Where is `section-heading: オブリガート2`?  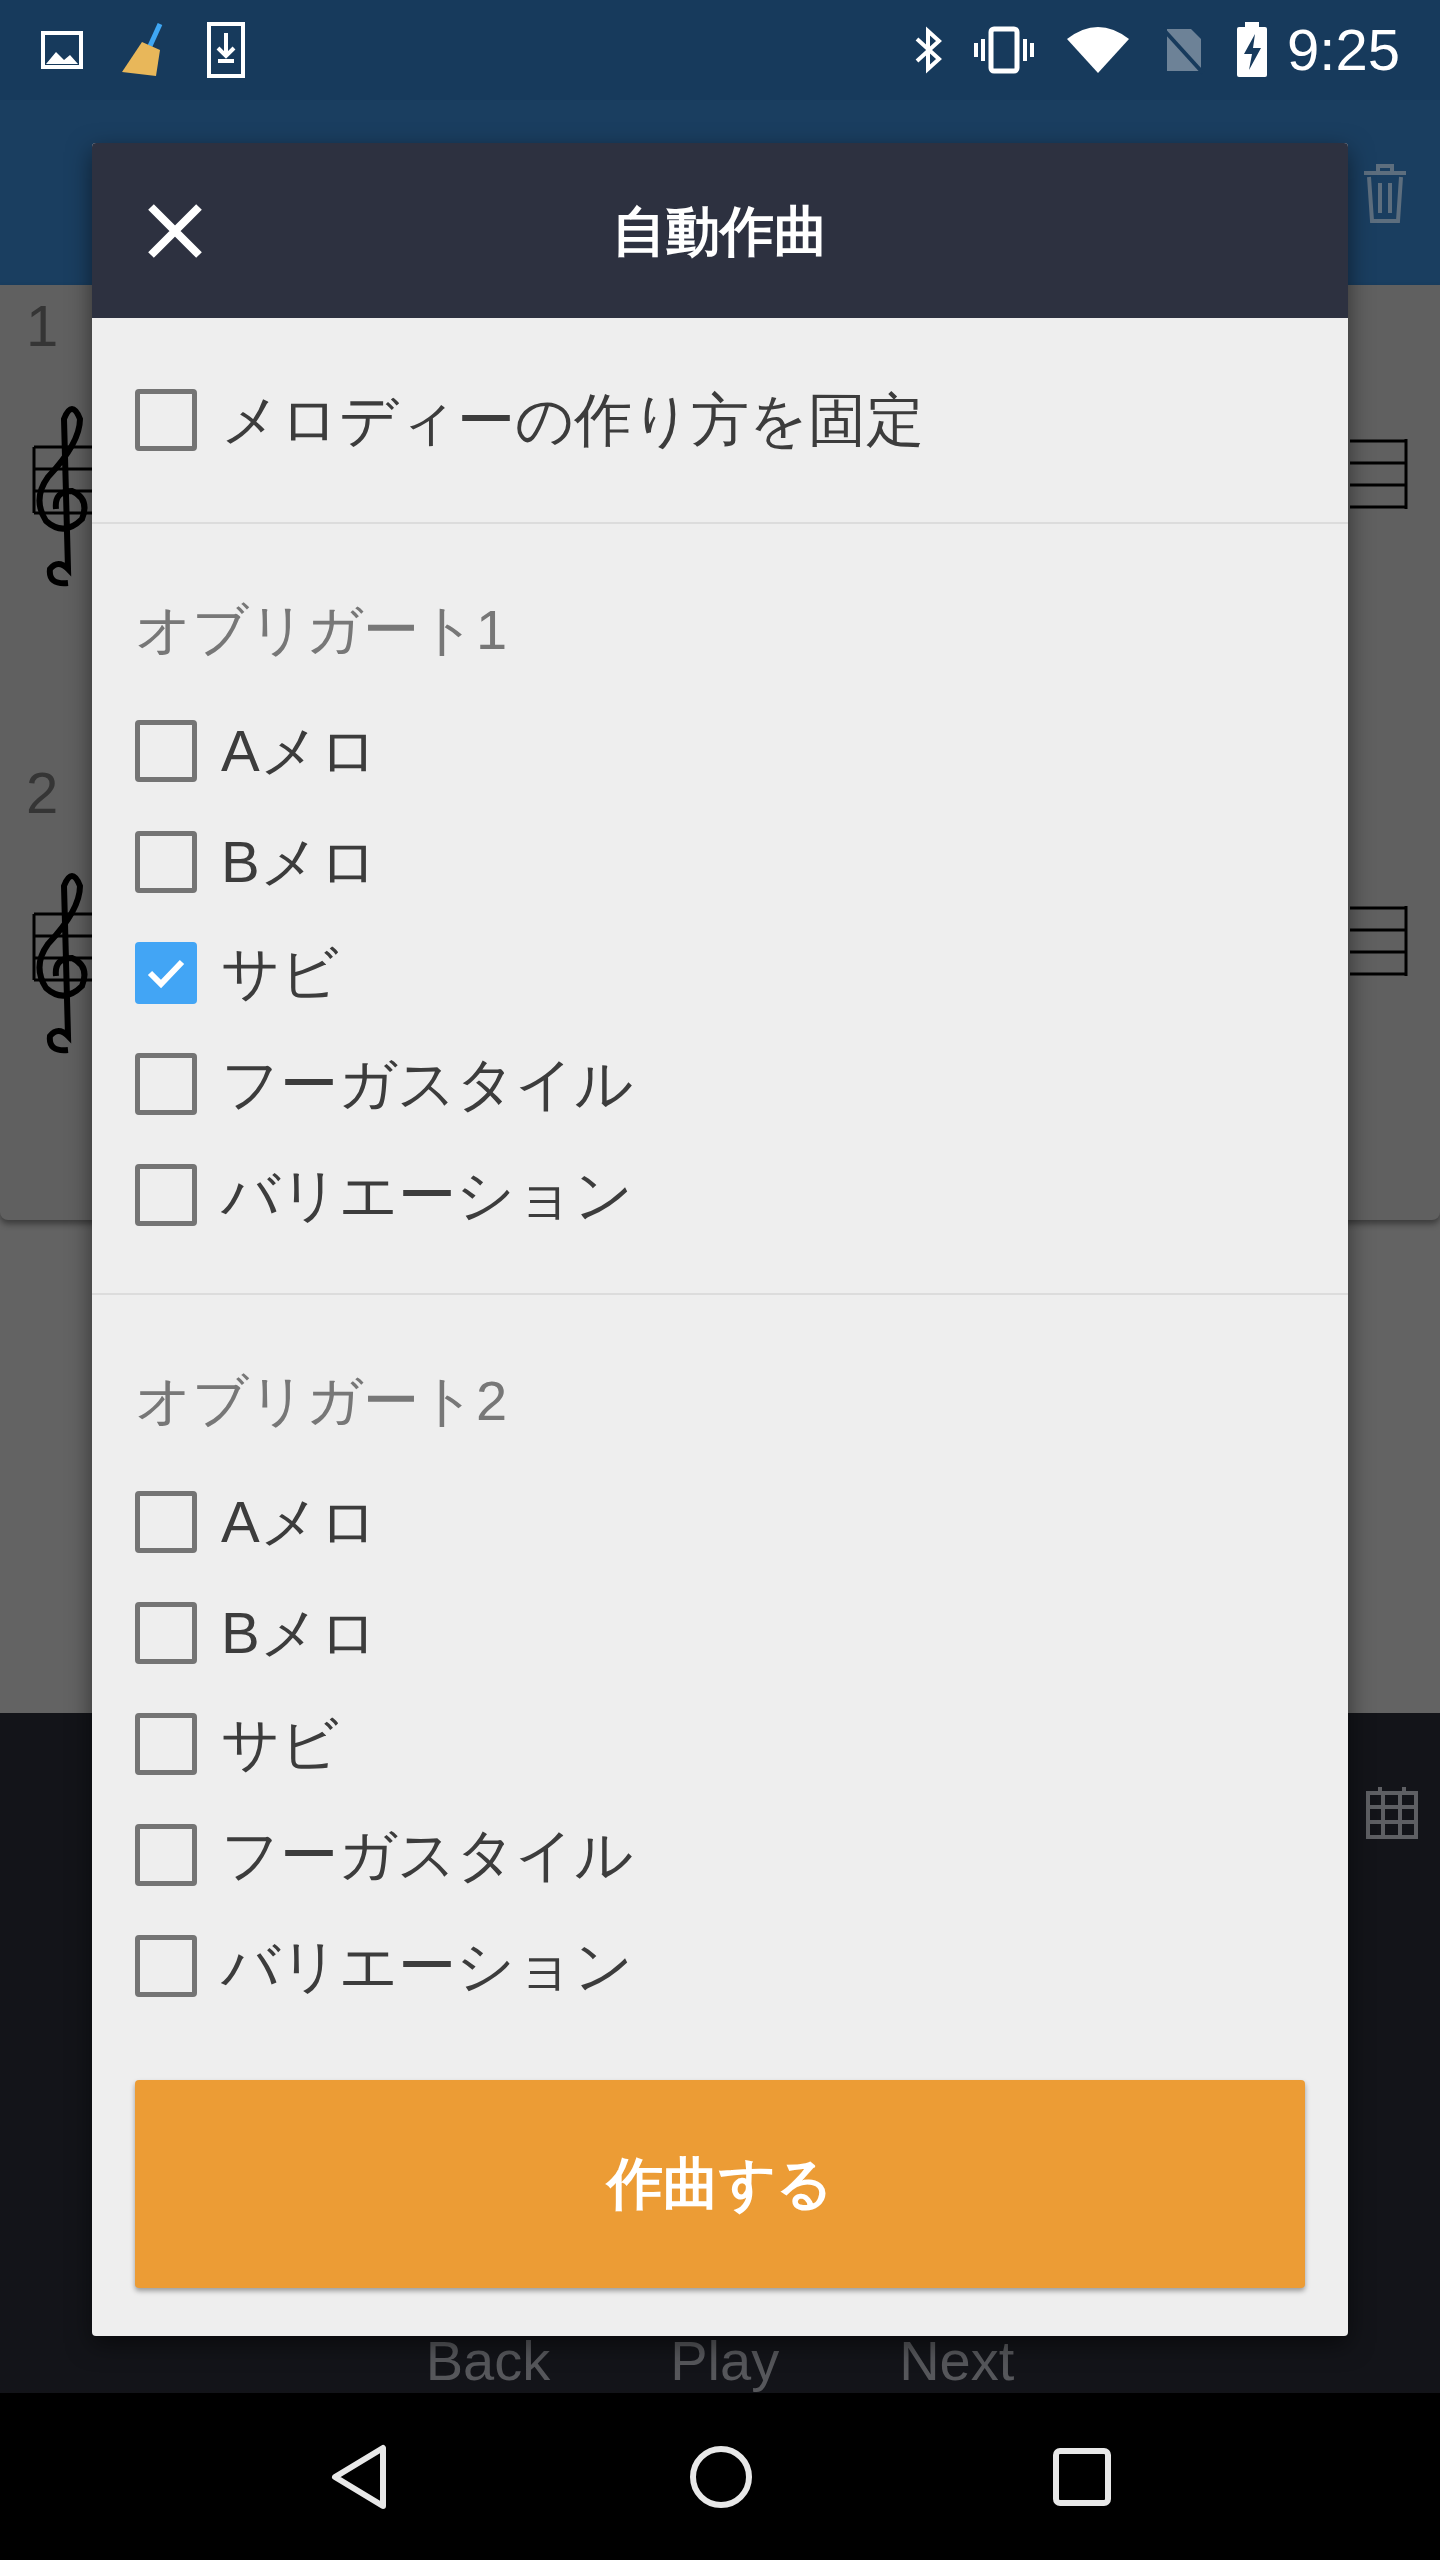 section-heading: オブリガート2 is located at coordinates (322, 1400).